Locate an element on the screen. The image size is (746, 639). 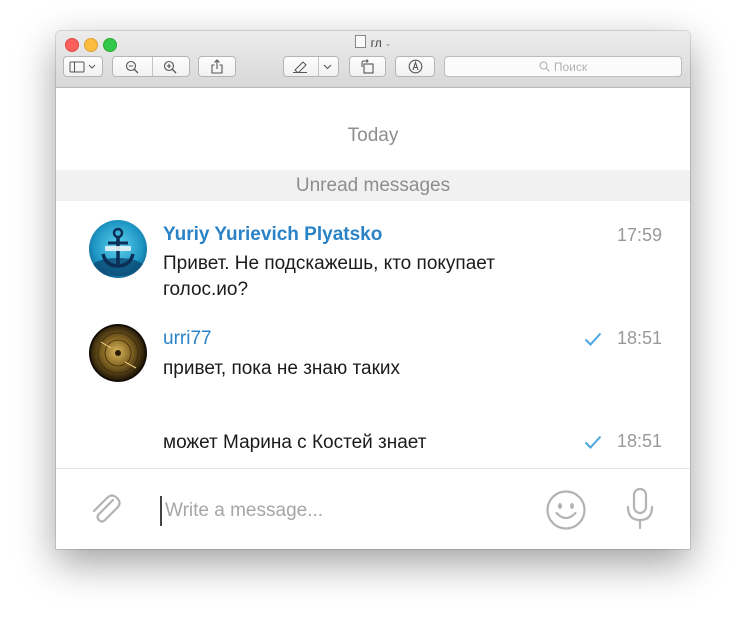
message-item: может Марина с Костей знает 18:51 is located at coordinates (373, 445).